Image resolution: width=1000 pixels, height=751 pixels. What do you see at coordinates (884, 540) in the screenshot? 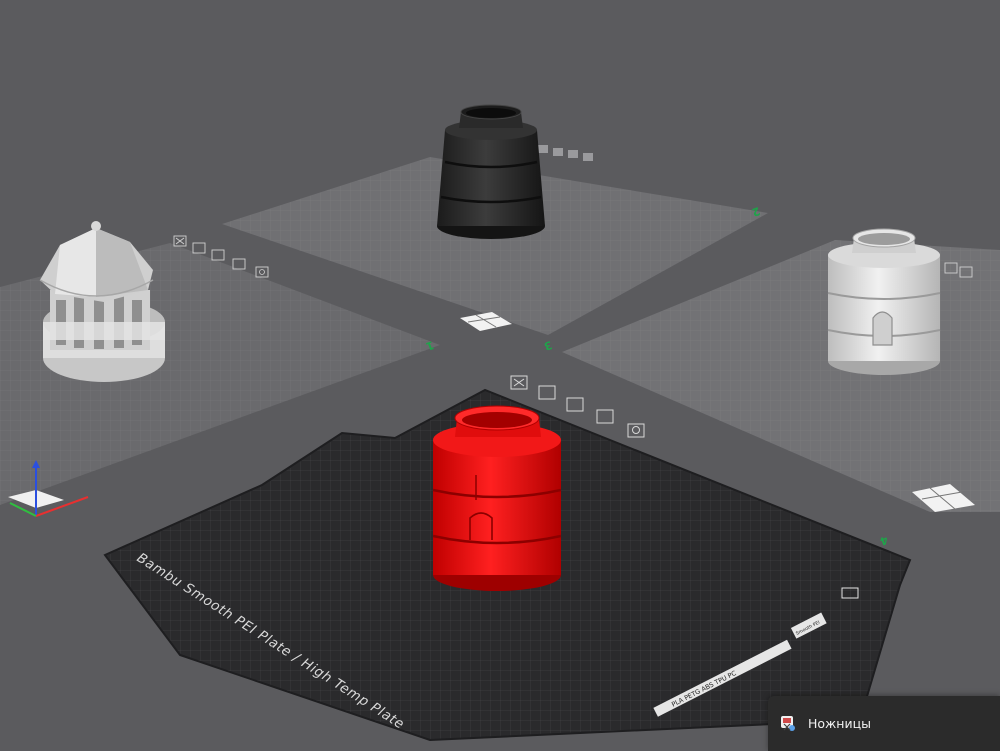
I see `plate-4-number: 4` at bounding box center [884, 540].